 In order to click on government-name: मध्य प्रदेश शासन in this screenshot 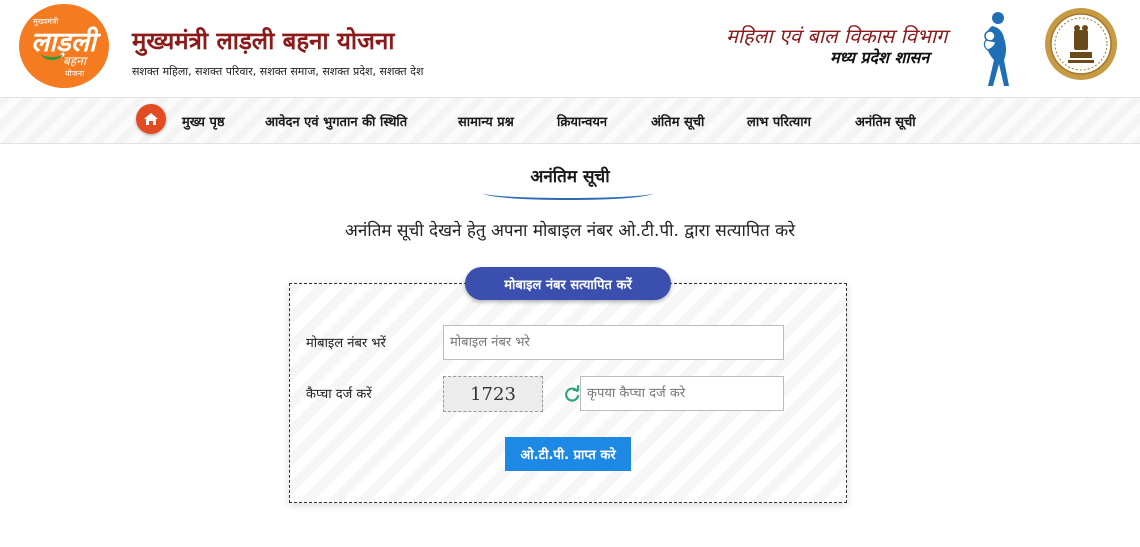, I will do `click(880, 57)`.